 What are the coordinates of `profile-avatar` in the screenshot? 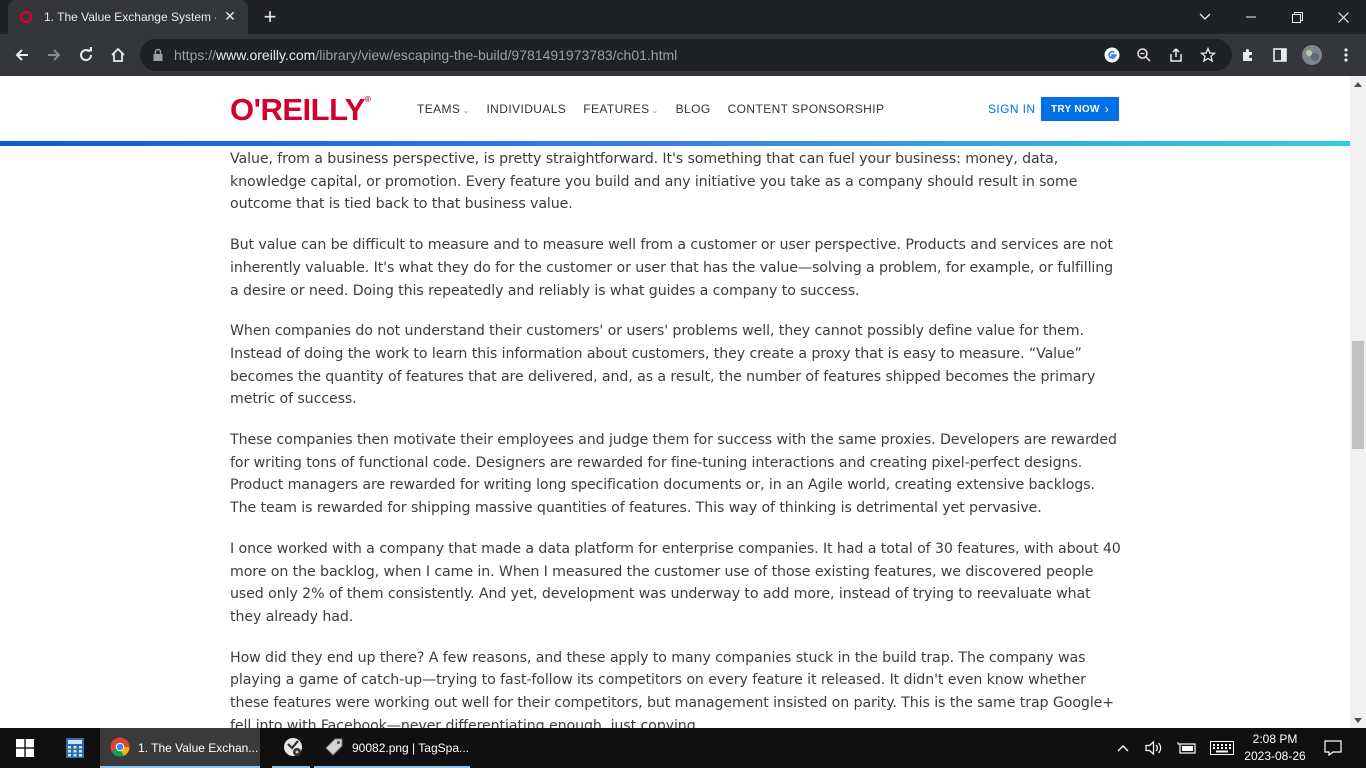 It's located at (1312, 55).